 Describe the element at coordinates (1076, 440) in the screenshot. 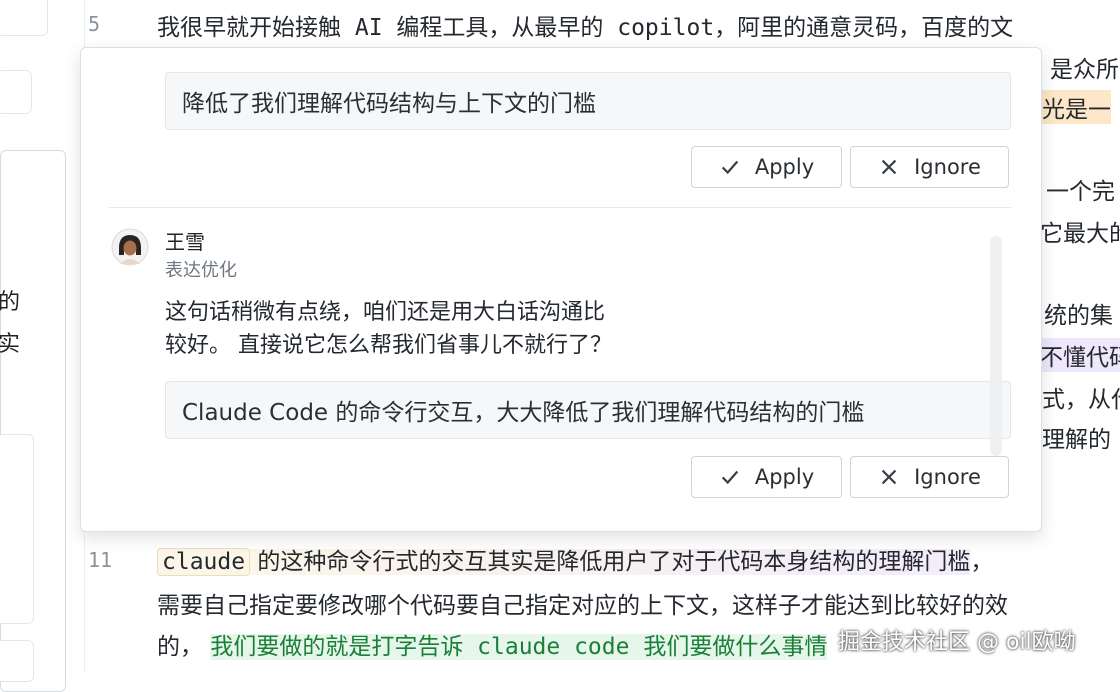

I see `editor-fragment: 理解的` at that location.